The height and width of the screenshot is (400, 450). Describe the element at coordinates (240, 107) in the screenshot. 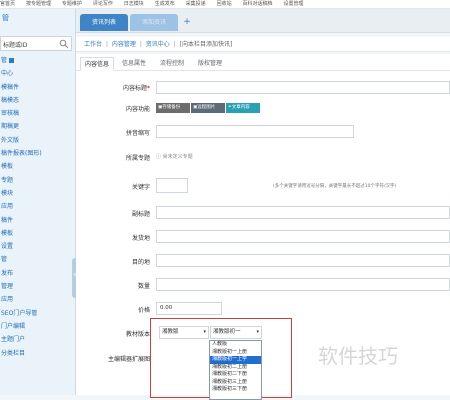

I see `article-content-label: 文章内容` at that location.